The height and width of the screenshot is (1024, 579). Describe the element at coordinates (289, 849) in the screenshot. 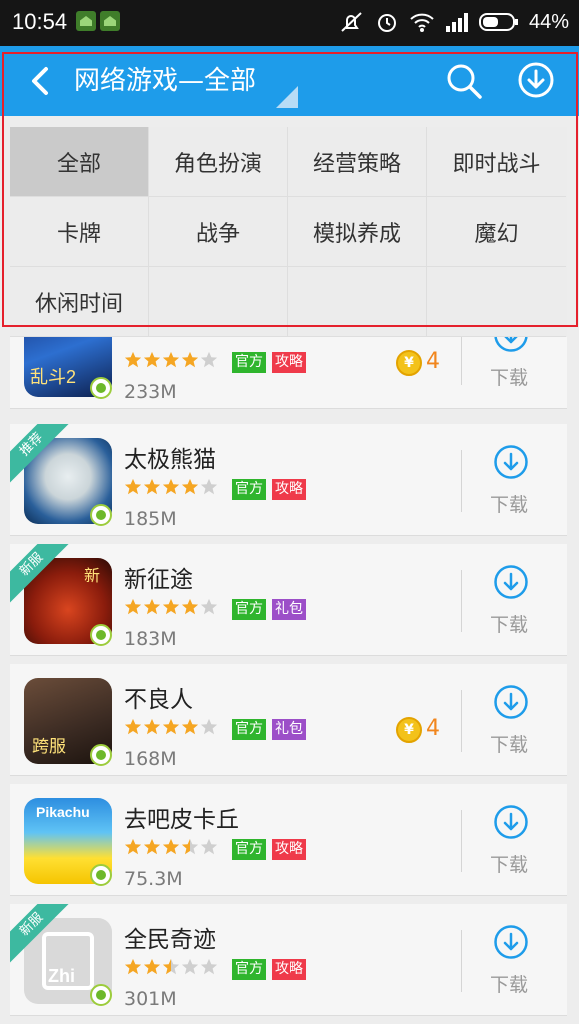

I see `tag-extra: 攻略` at that location.